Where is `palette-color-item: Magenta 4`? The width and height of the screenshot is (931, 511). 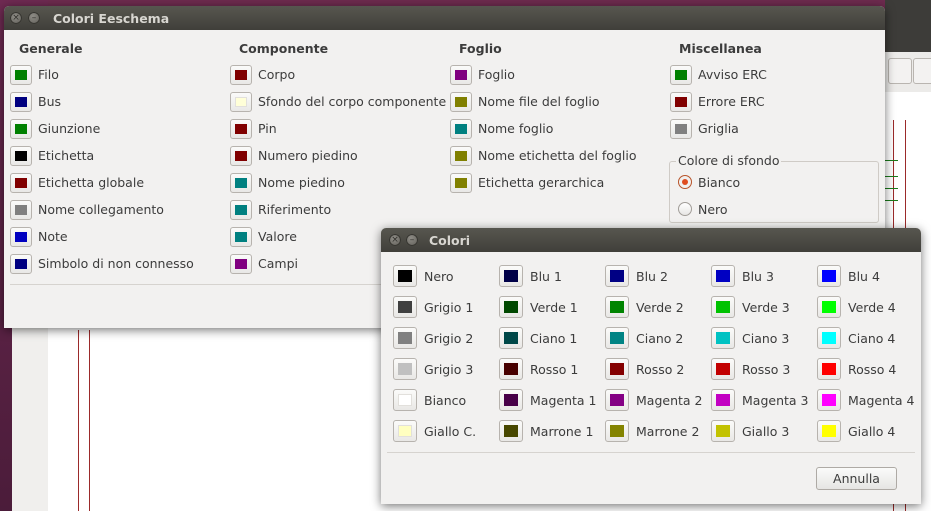
palette-color-item: Magenta 4 is located at coordinates (870, 402).